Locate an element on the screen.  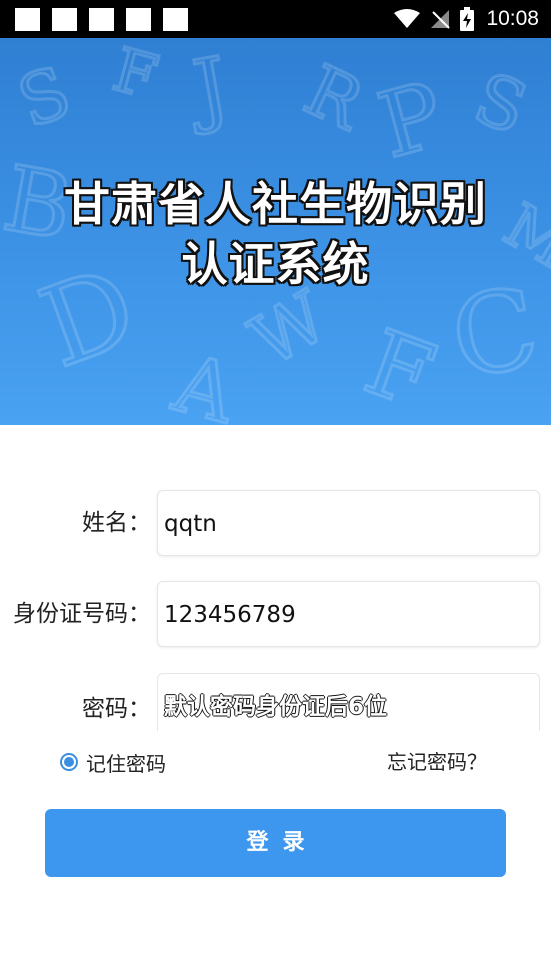
status-bar: 10:08 is located at coordinates (275, 19).